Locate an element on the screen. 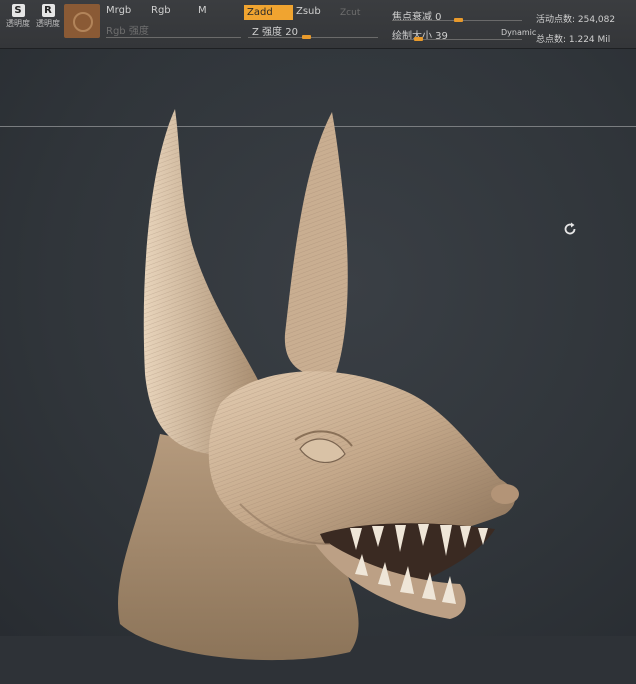 This screenshot has height=684, width=636. zcut-button: Zcut is located at coordinates (350, 13).